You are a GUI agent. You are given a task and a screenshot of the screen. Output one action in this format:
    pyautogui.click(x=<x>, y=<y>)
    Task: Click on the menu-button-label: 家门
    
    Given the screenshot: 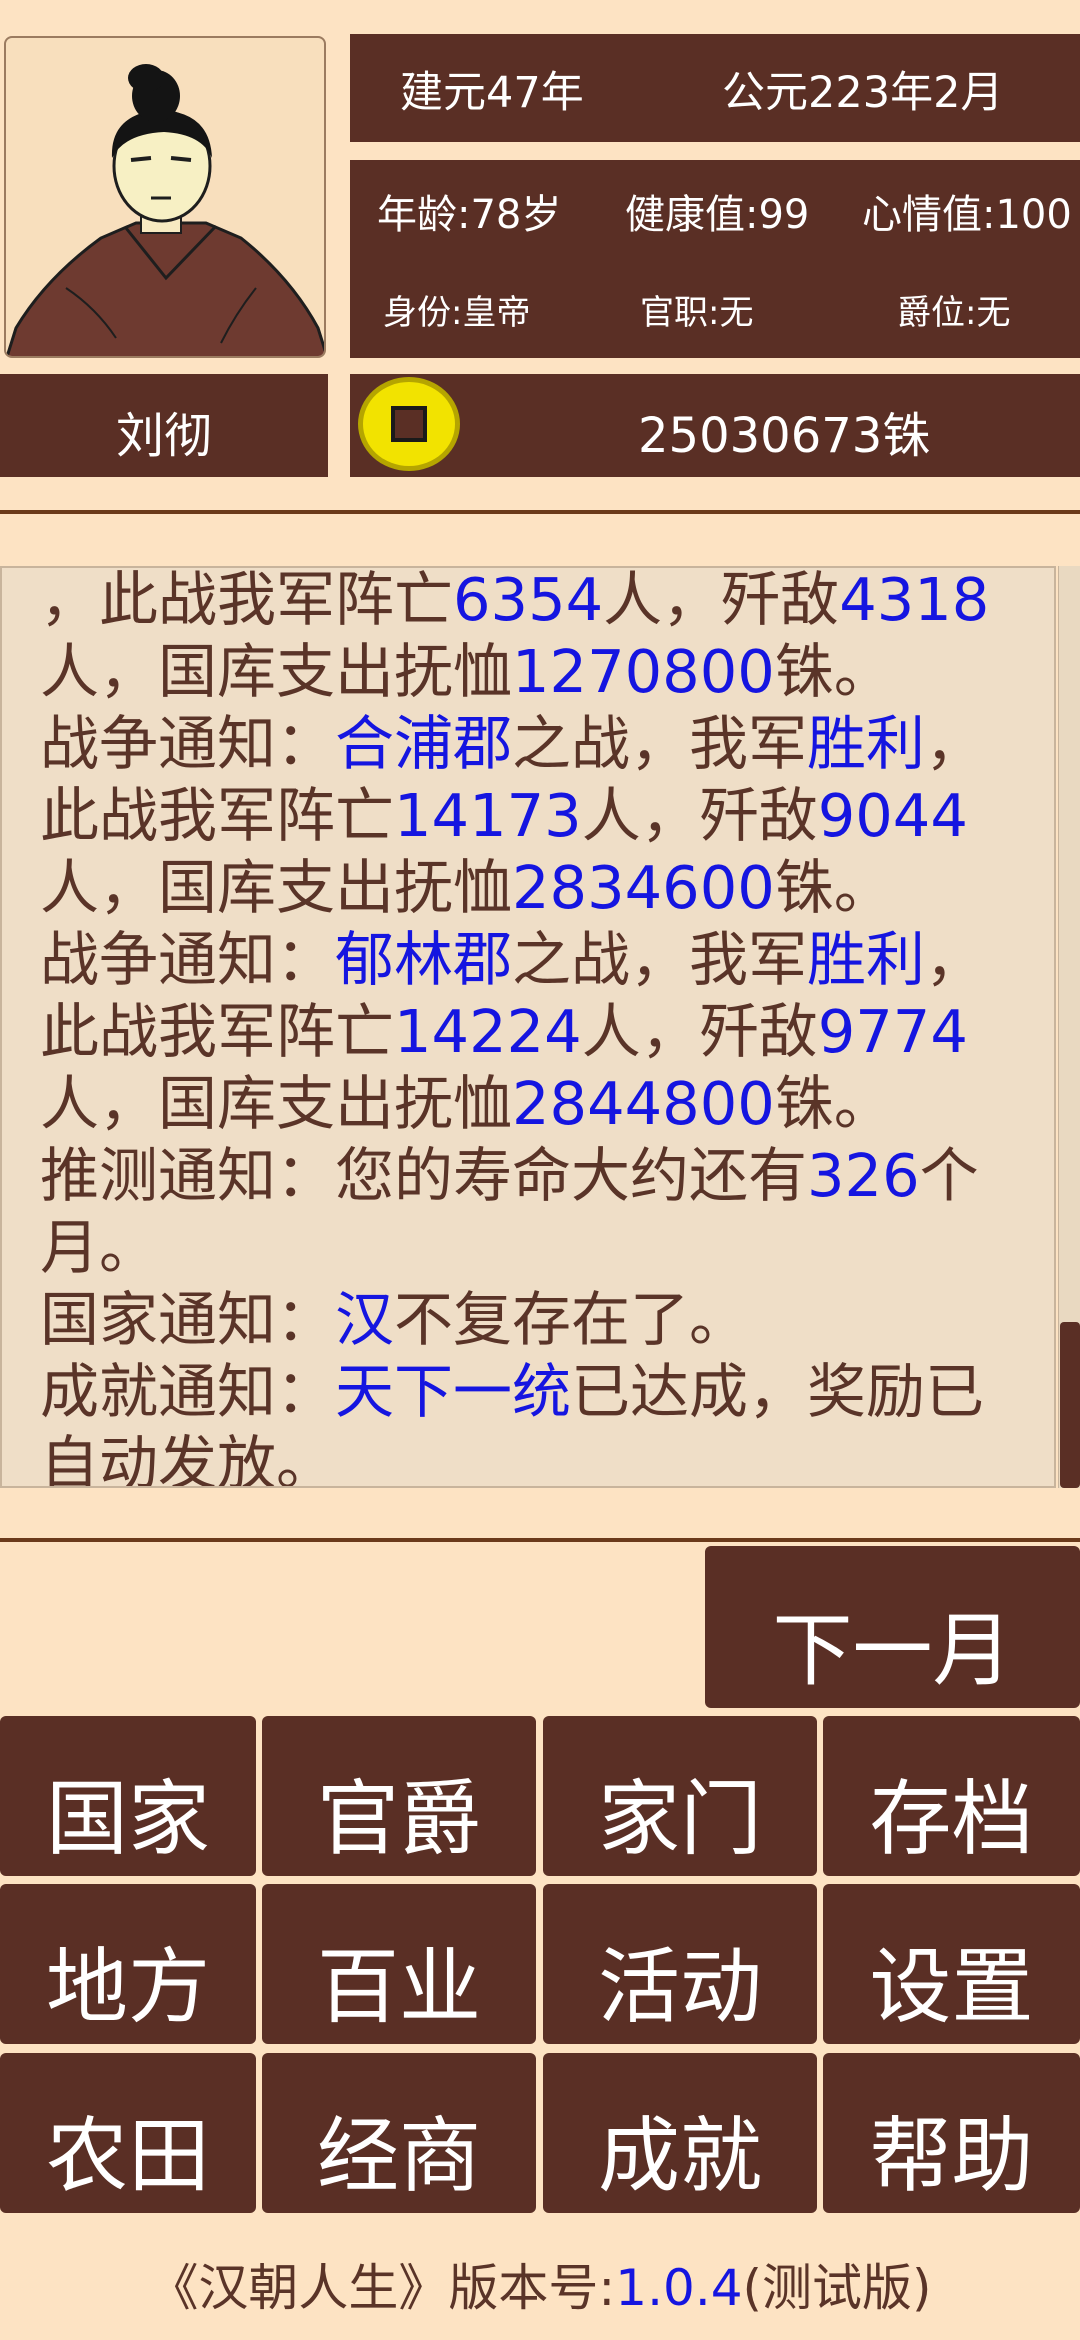 What is the action you would take?
    pyautogui.click(x=679, y=1819)
    